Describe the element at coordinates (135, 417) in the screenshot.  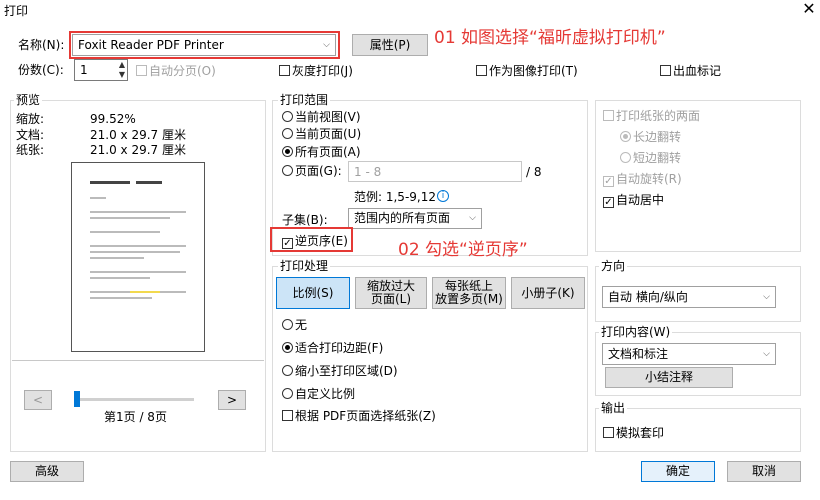
I see `page-indicator: 第1页 / 8页` at that location.